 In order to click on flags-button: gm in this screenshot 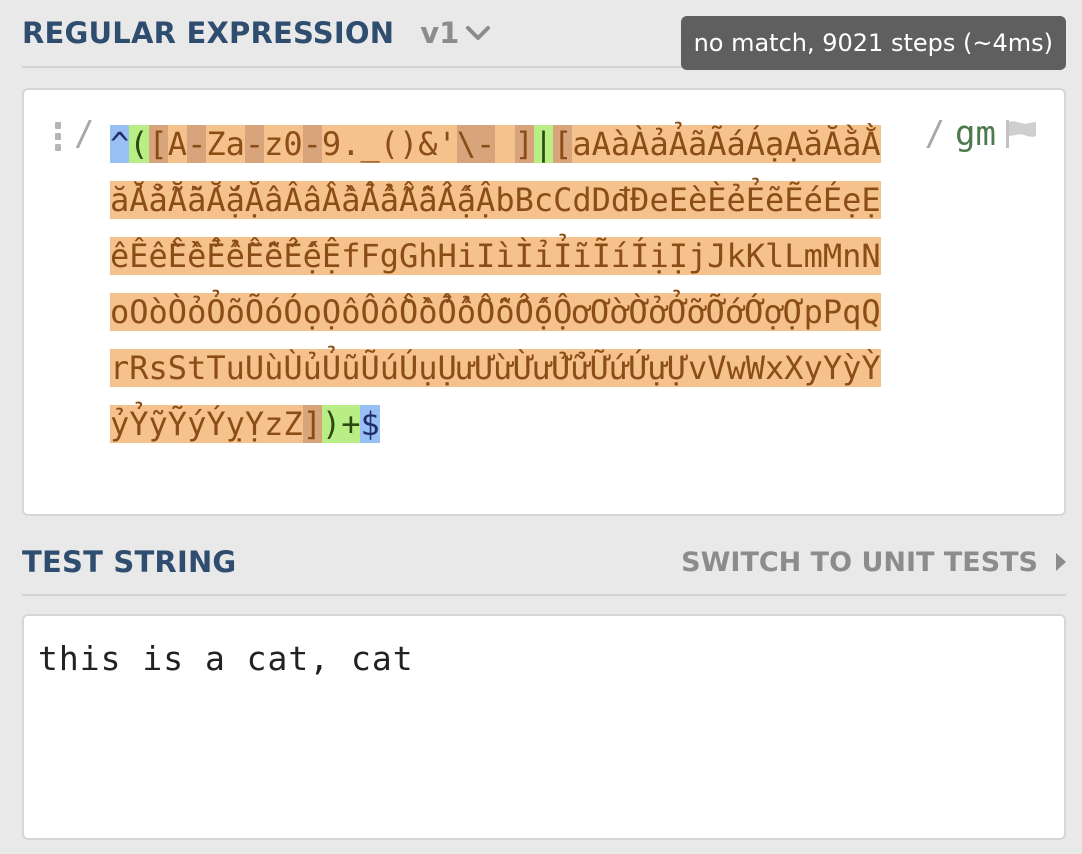, I will do `click(975, 134)`.